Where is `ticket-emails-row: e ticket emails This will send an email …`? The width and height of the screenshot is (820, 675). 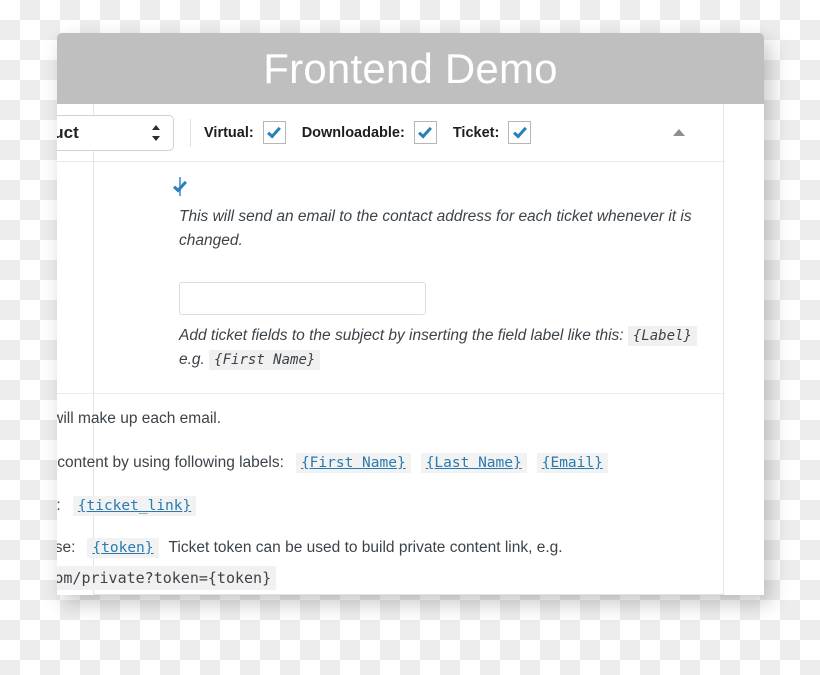
ticket-emails-row: e ticket emails This will send an email … is located at coordinates (391, 215).